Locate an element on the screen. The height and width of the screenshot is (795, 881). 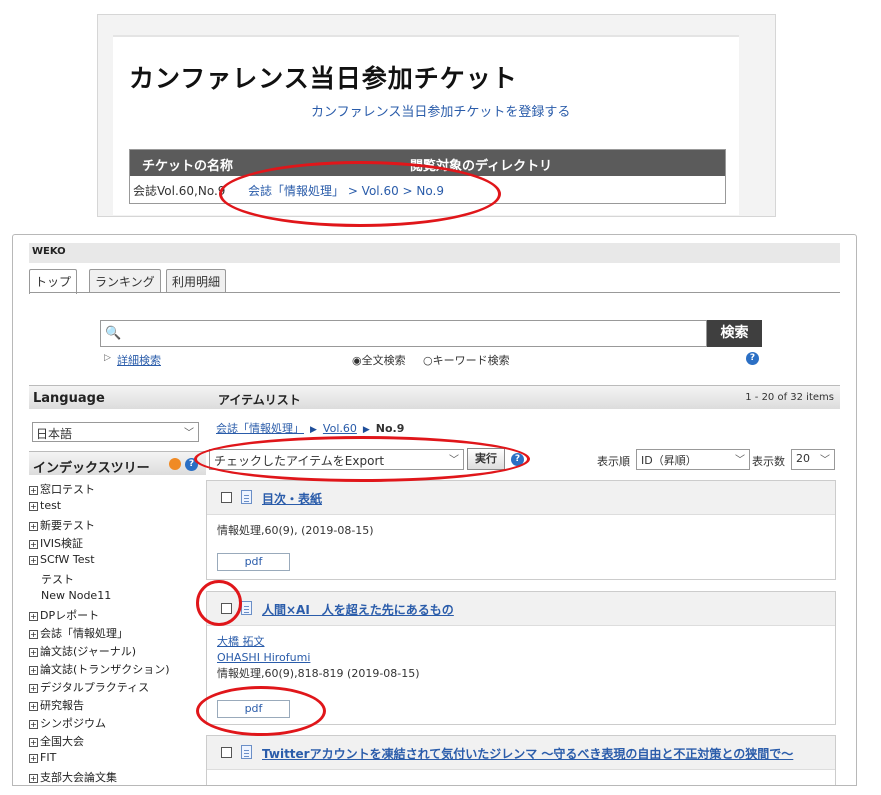
itemlist-count: 1 - 20 of 32 items is located at coordinates (789, 397).